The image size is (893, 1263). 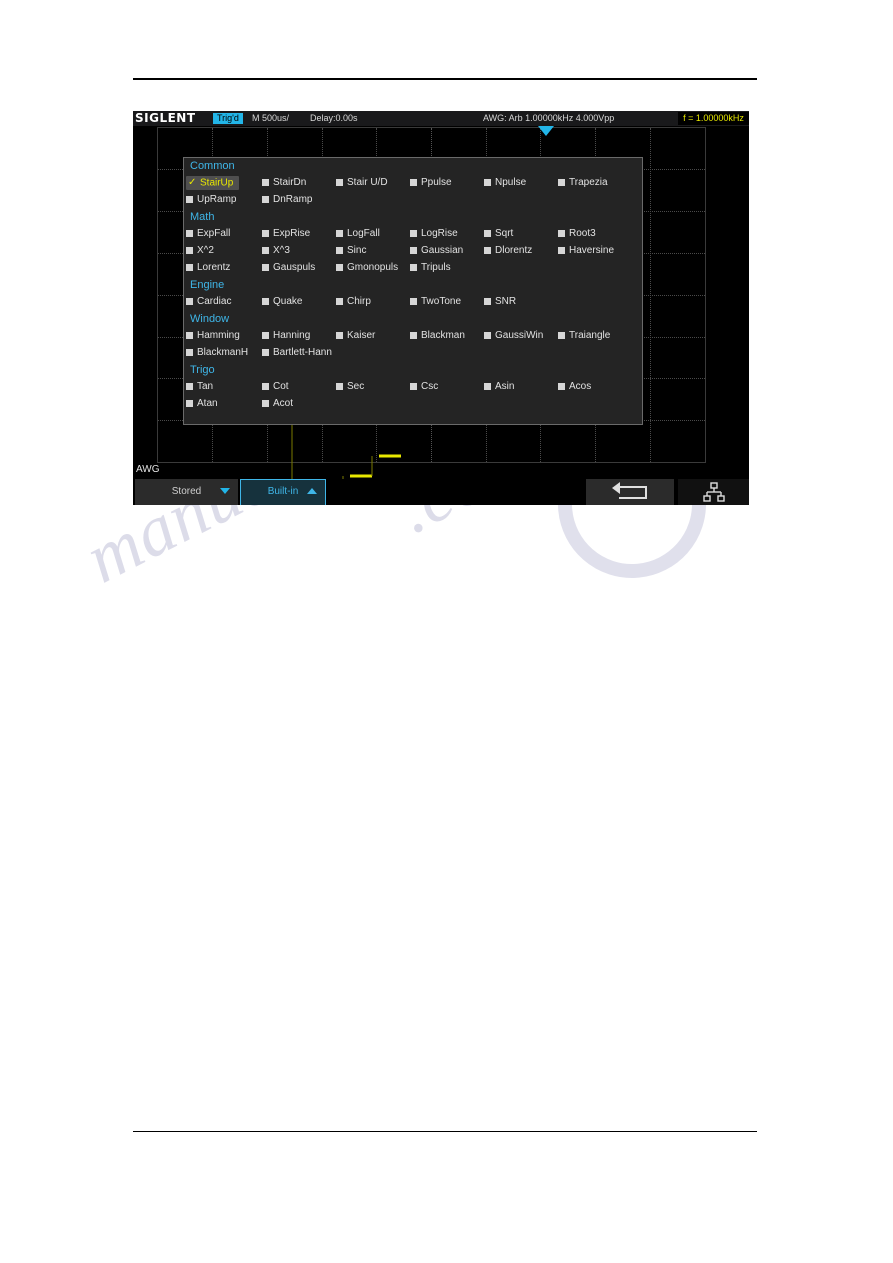 I want to click on chevron-up-icon, so click(x=312, y=491).